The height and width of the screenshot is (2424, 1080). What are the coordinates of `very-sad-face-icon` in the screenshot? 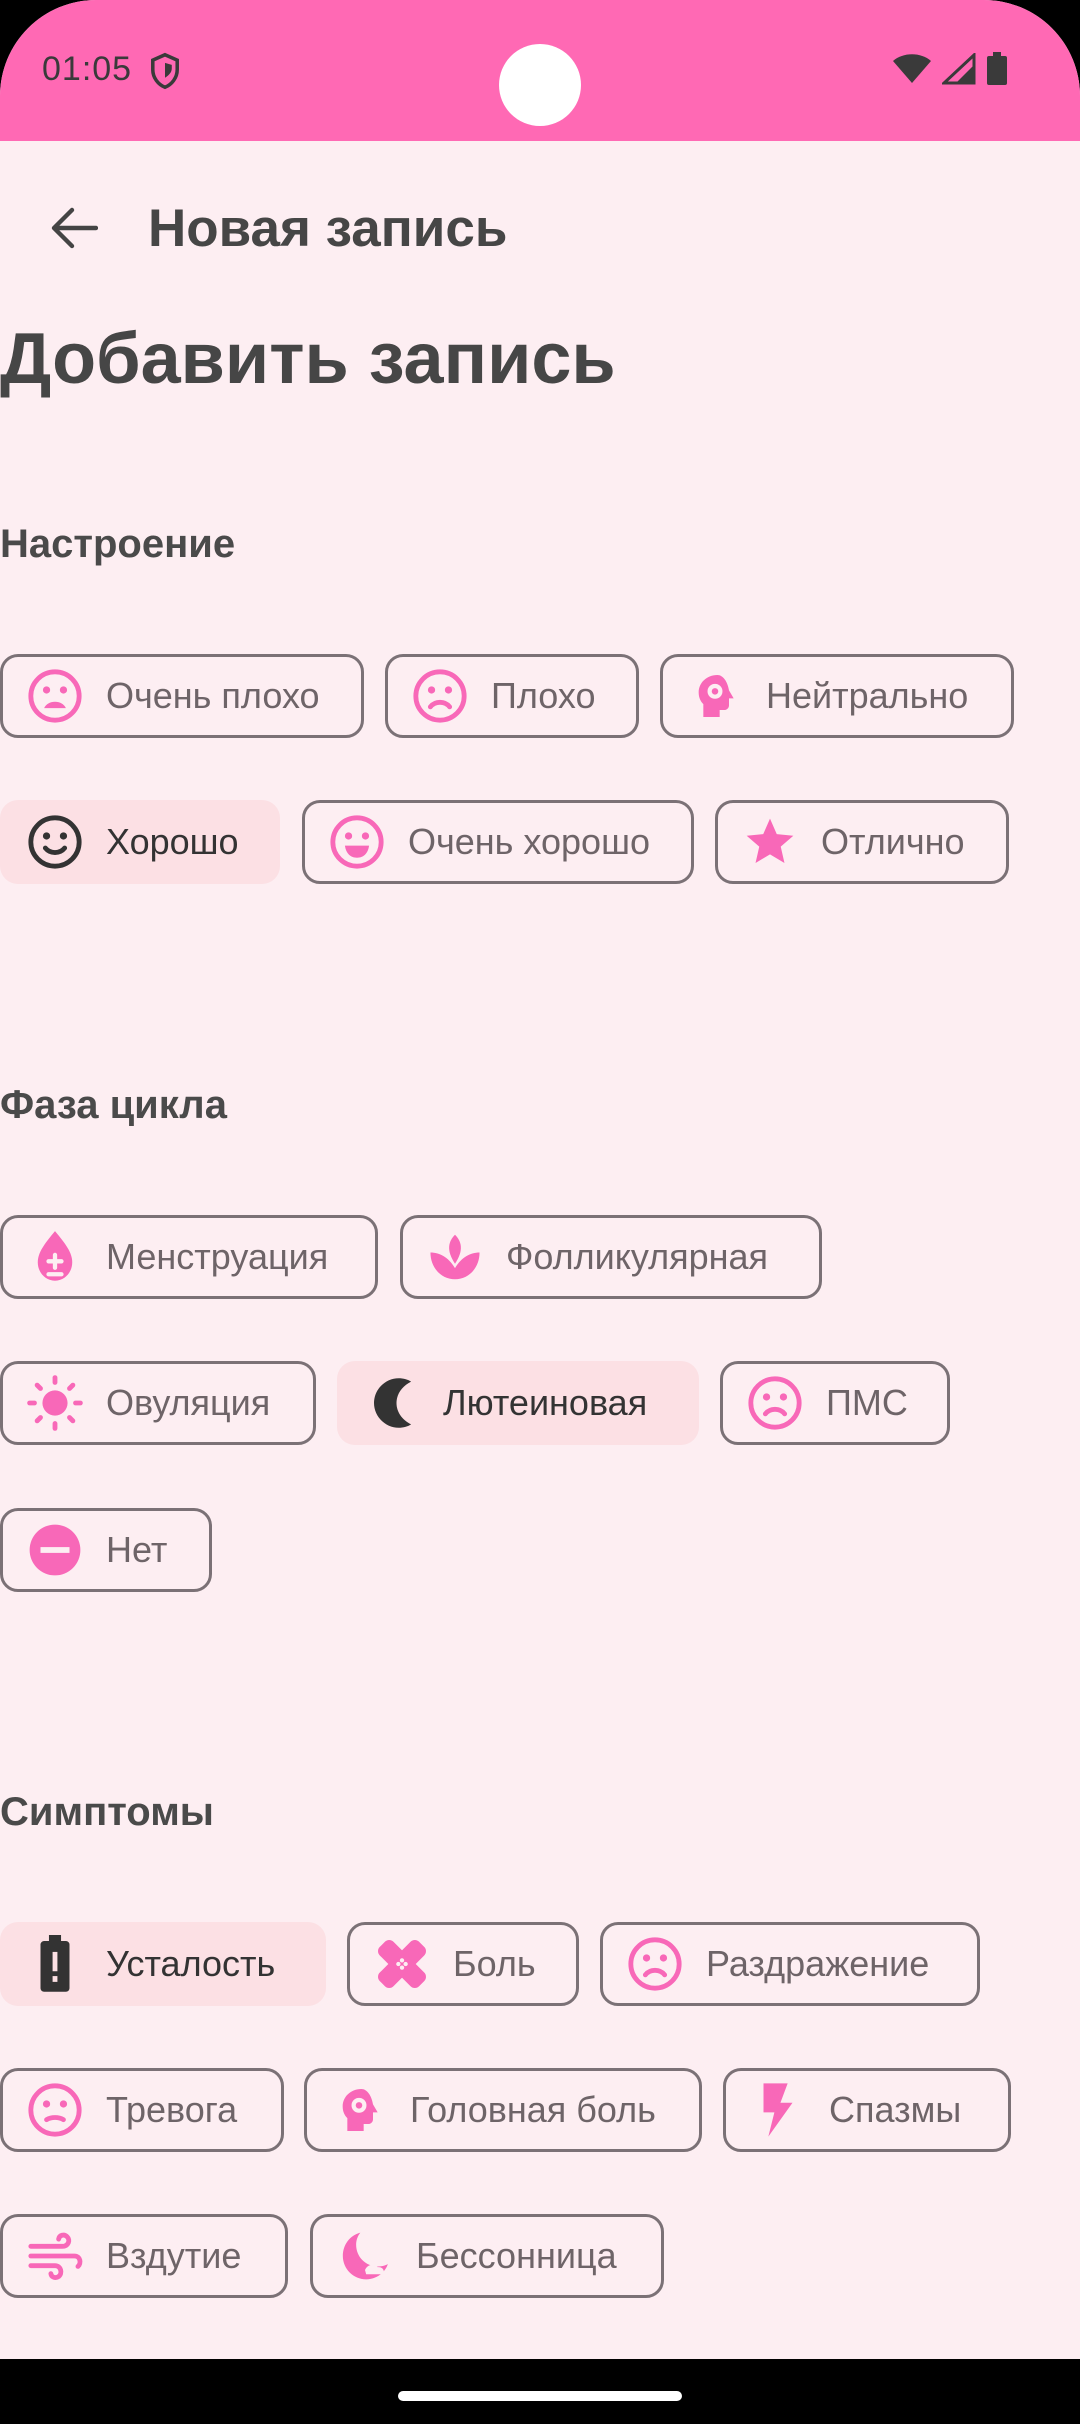 It's located at (55, 696).